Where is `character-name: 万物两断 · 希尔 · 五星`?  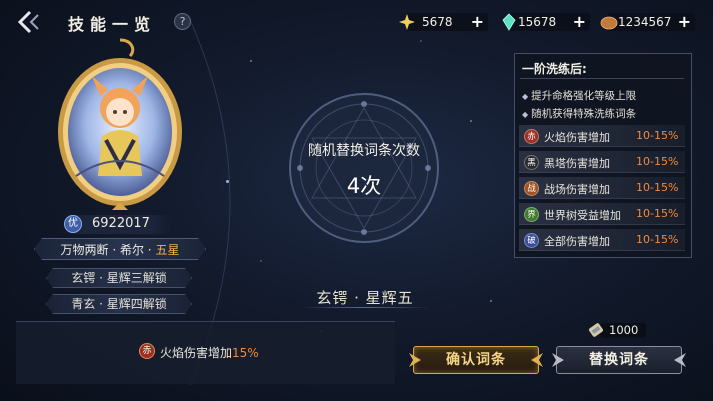
character-name: 万物两断 · 希尔 · 五星 is located at coordinates (120, 249).